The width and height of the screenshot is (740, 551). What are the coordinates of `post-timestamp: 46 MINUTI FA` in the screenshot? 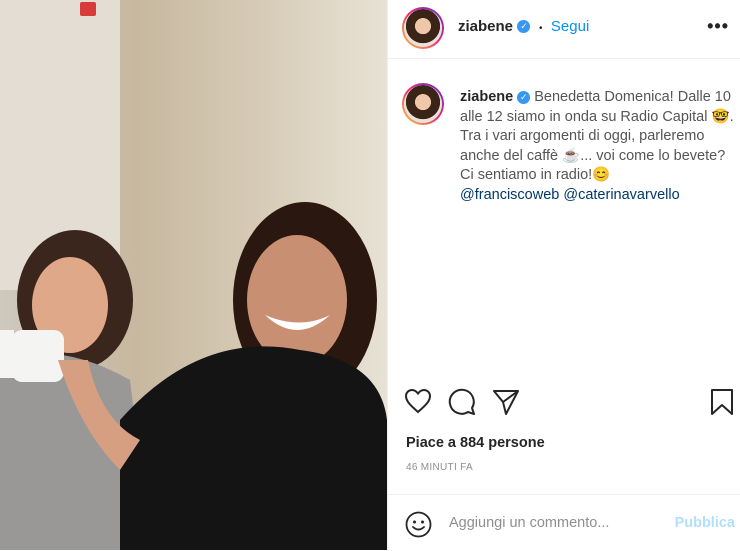 It's located at (439, 467).